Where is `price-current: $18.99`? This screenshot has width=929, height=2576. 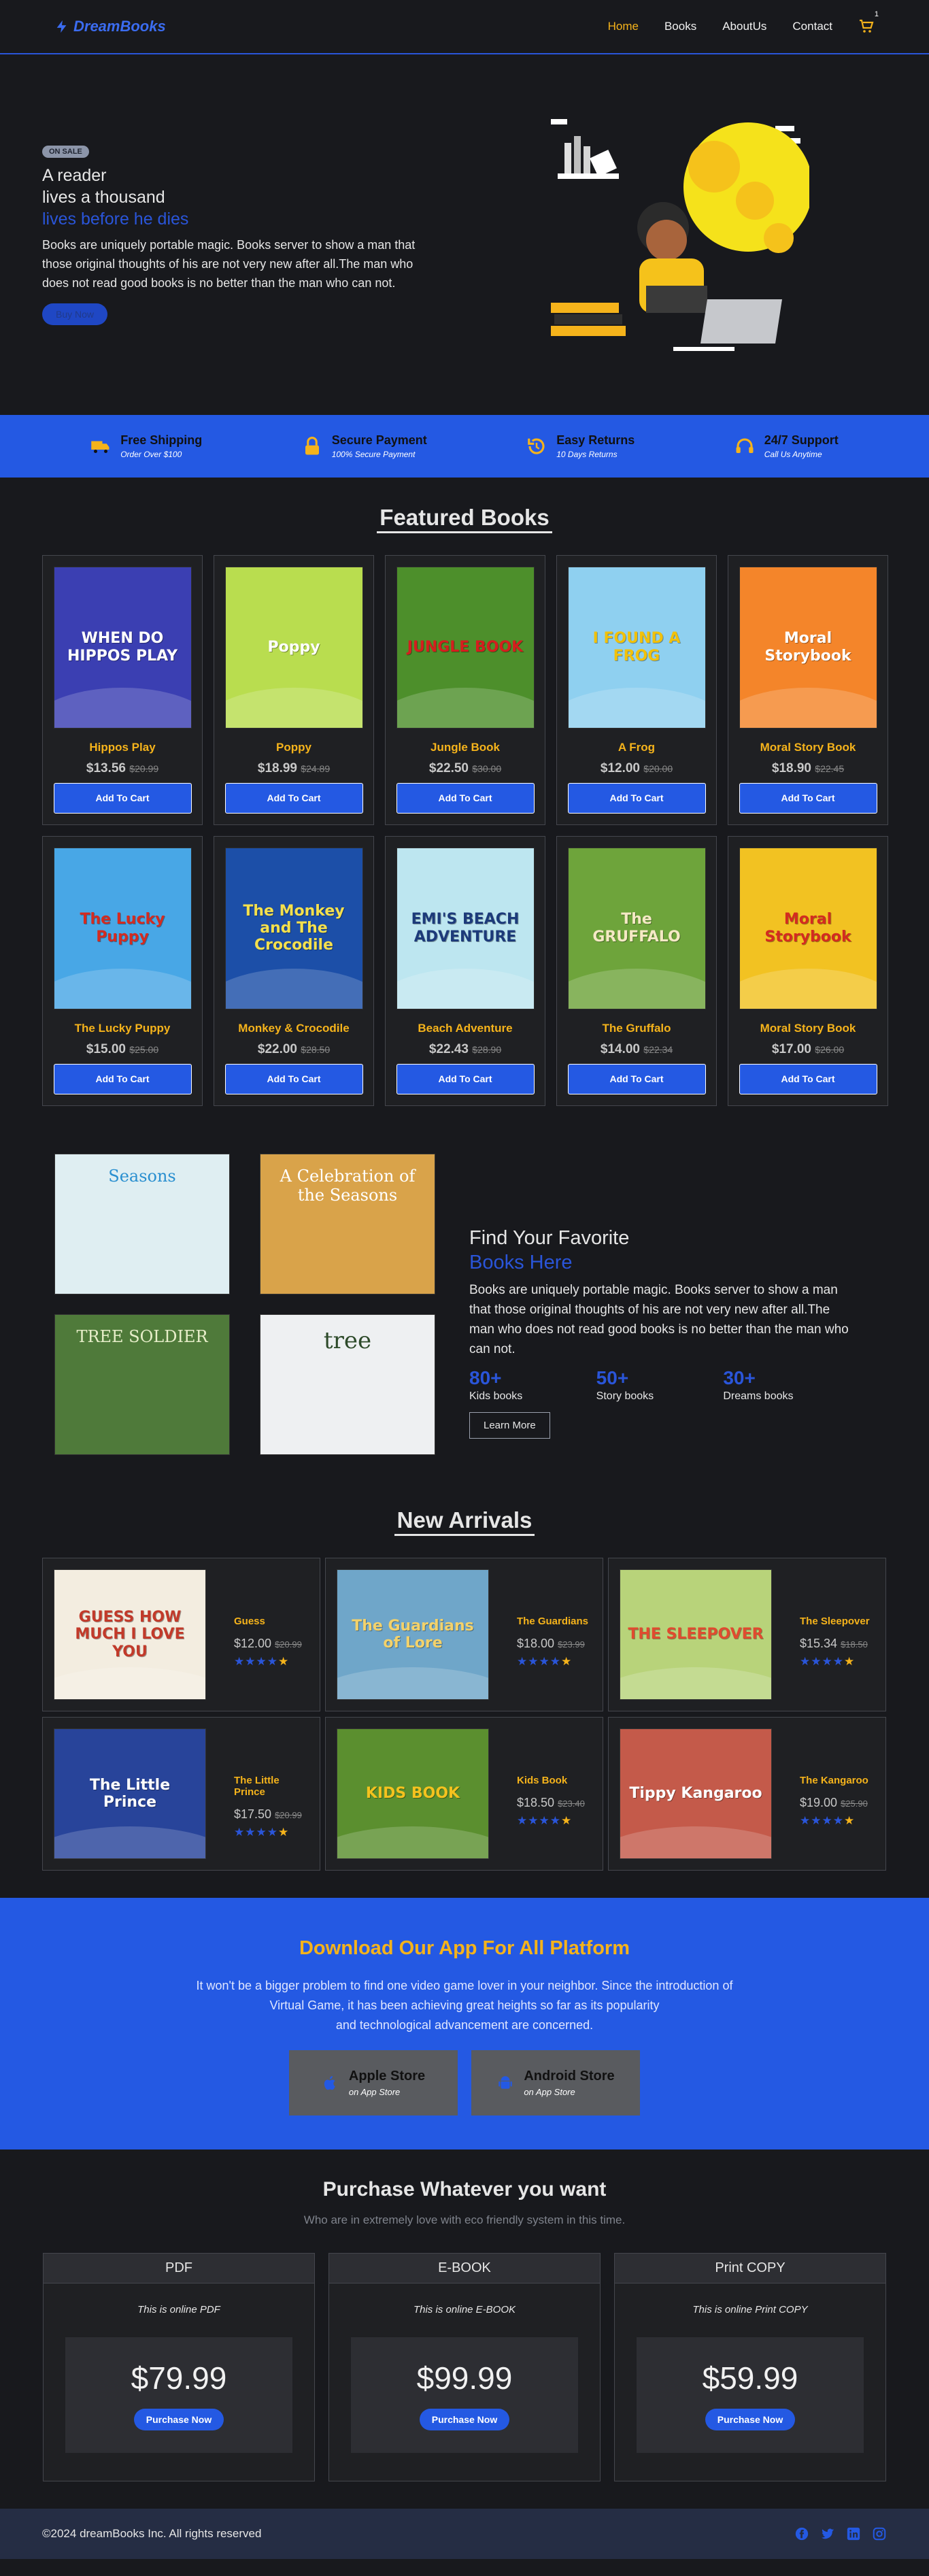
price-current: $18.99 is located at coordinates (277, 767).